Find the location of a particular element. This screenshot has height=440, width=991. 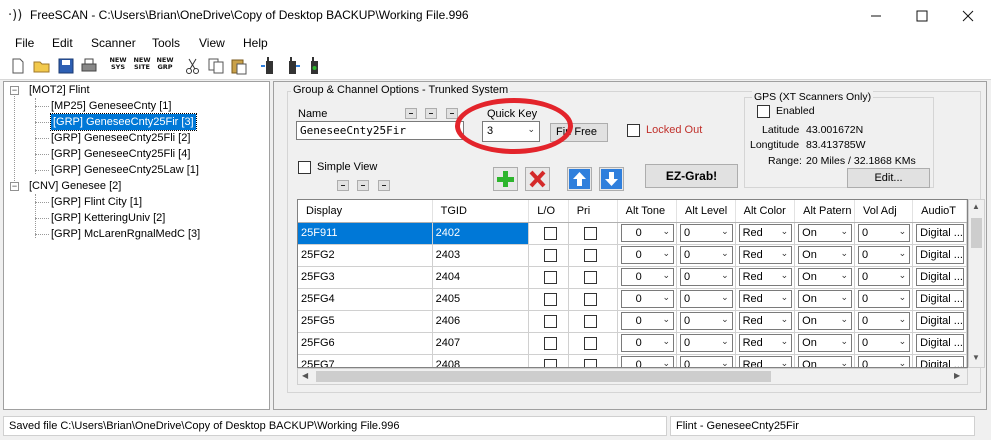

cell-tgid: 2405 is located at coordinates (481, 299).